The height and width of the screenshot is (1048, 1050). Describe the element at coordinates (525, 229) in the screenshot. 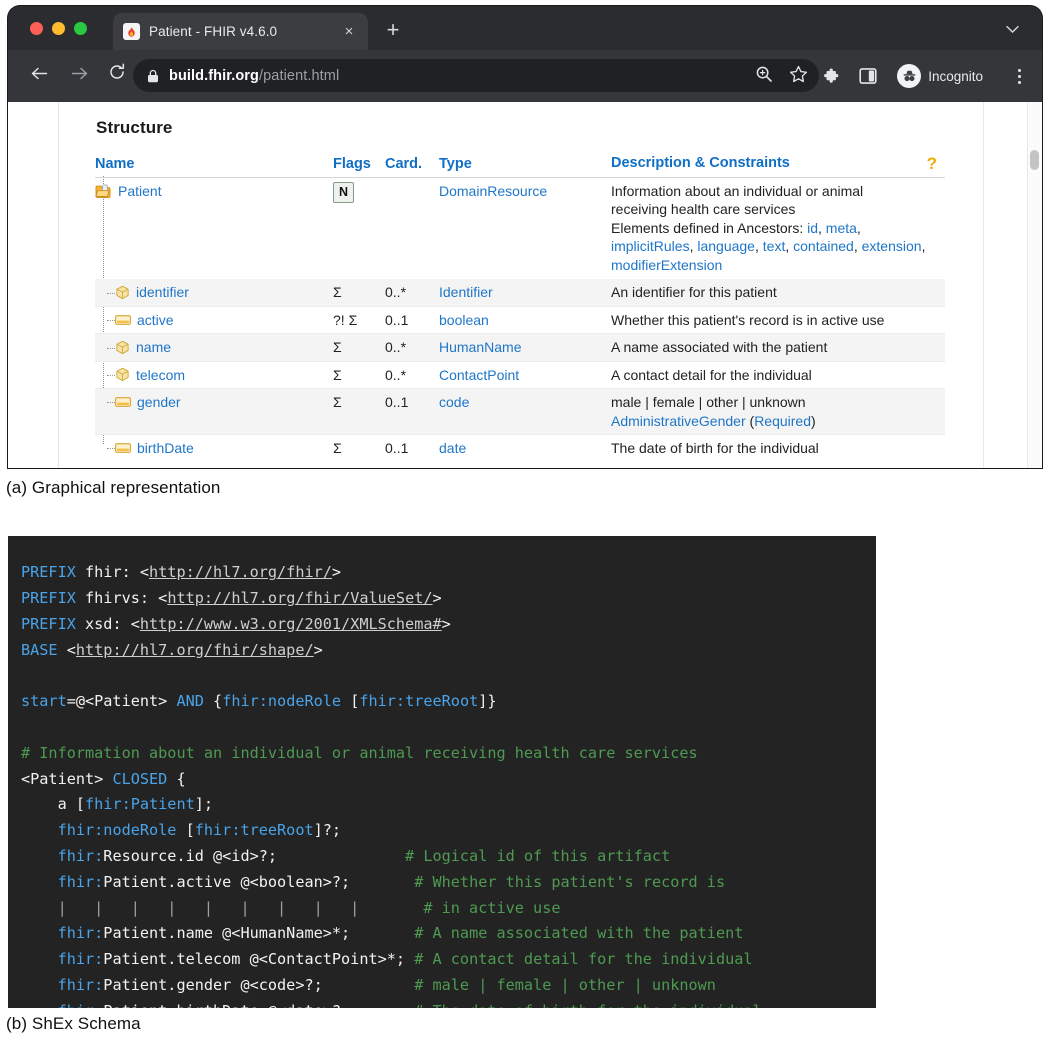

I see `row-type-cell: DomainResource` at that location.